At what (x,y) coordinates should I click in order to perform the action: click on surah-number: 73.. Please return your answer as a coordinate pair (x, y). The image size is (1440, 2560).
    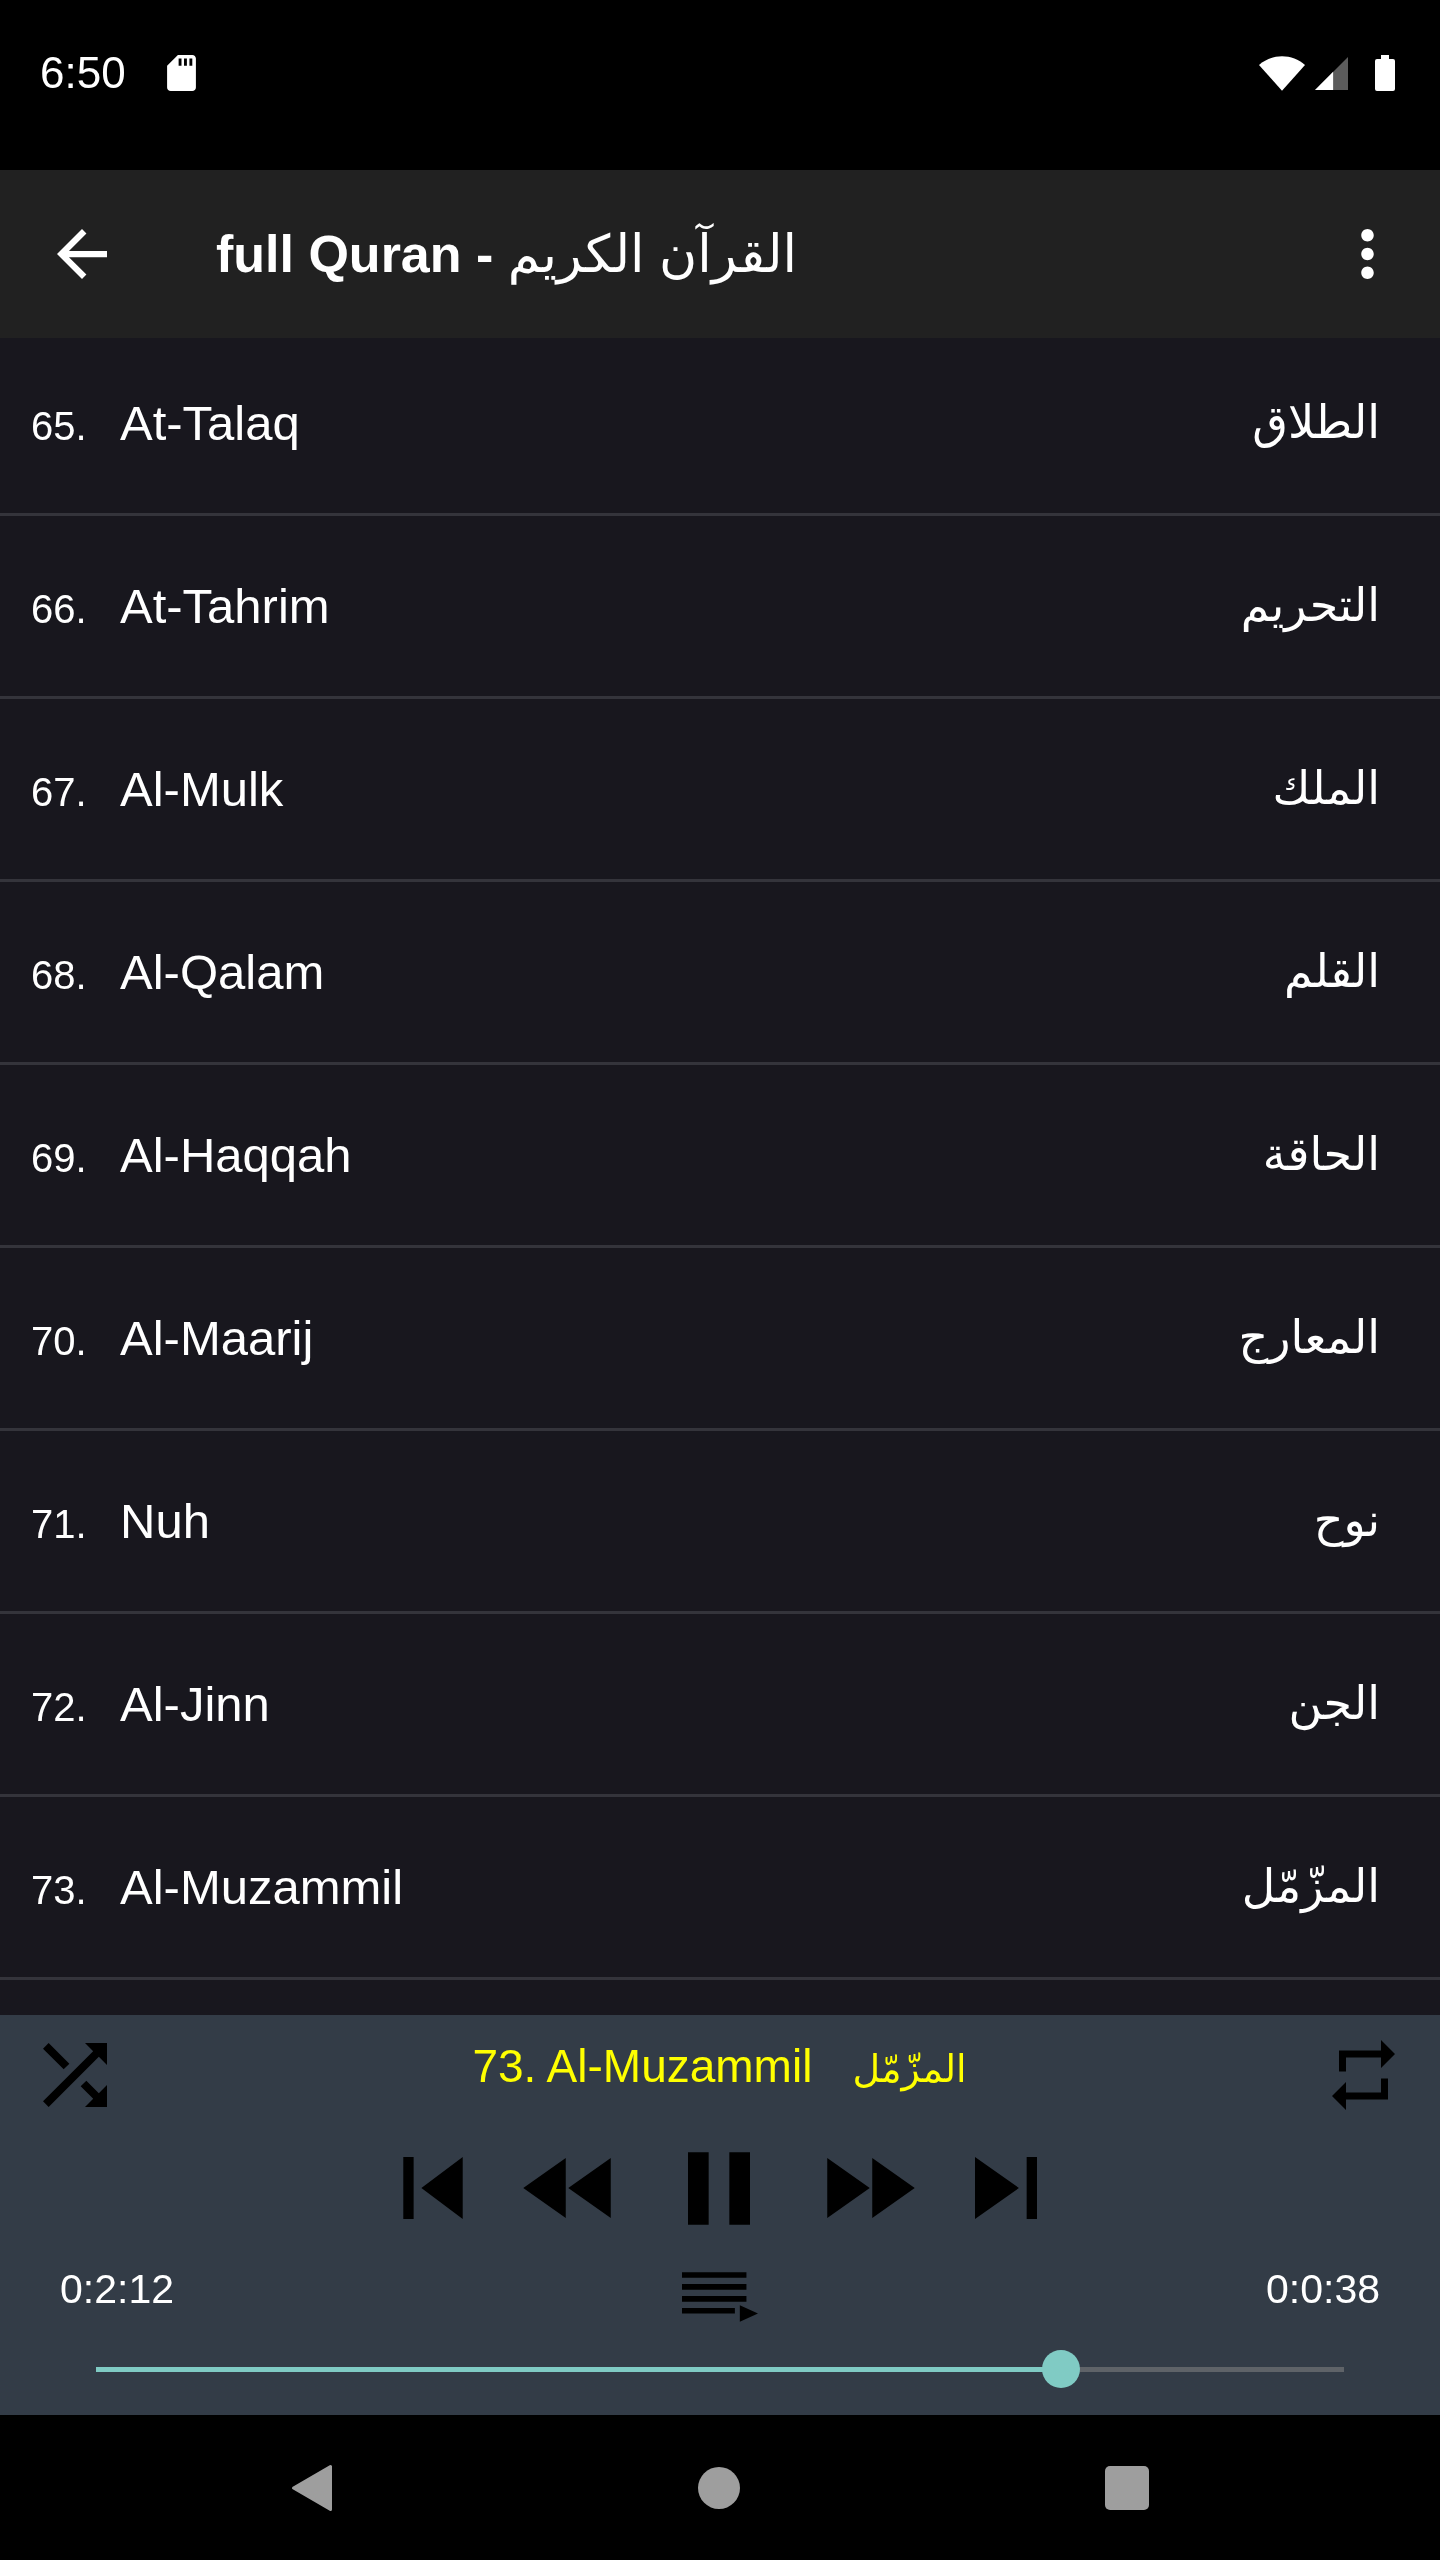
    Looking at the image, I should click on (59, 1890).